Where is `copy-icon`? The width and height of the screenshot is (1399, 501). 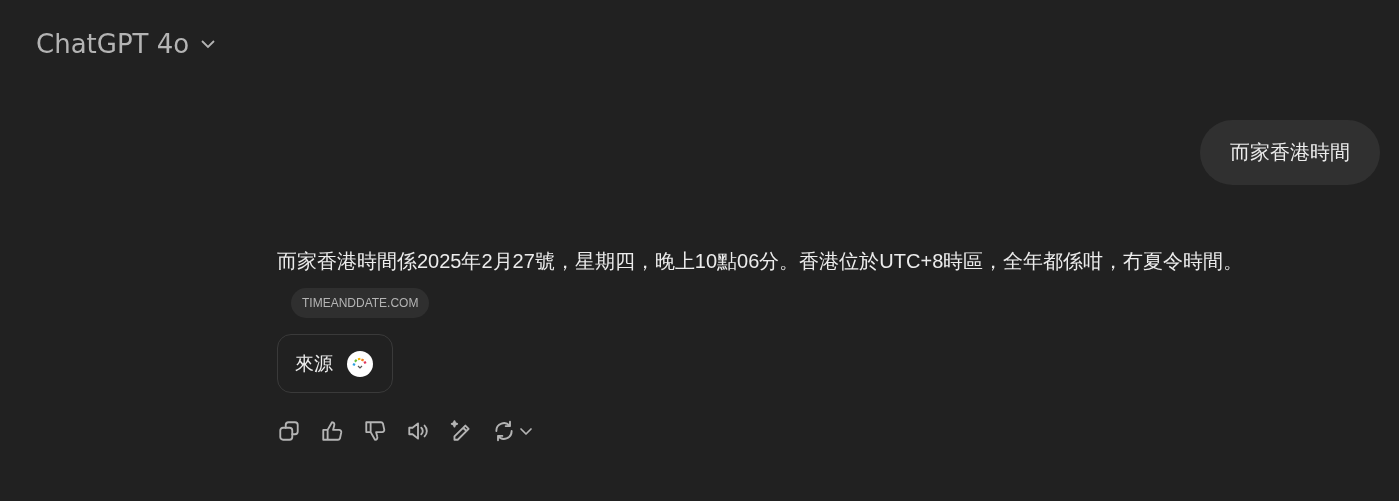
copy-icon is located at coordinates (289, 431).